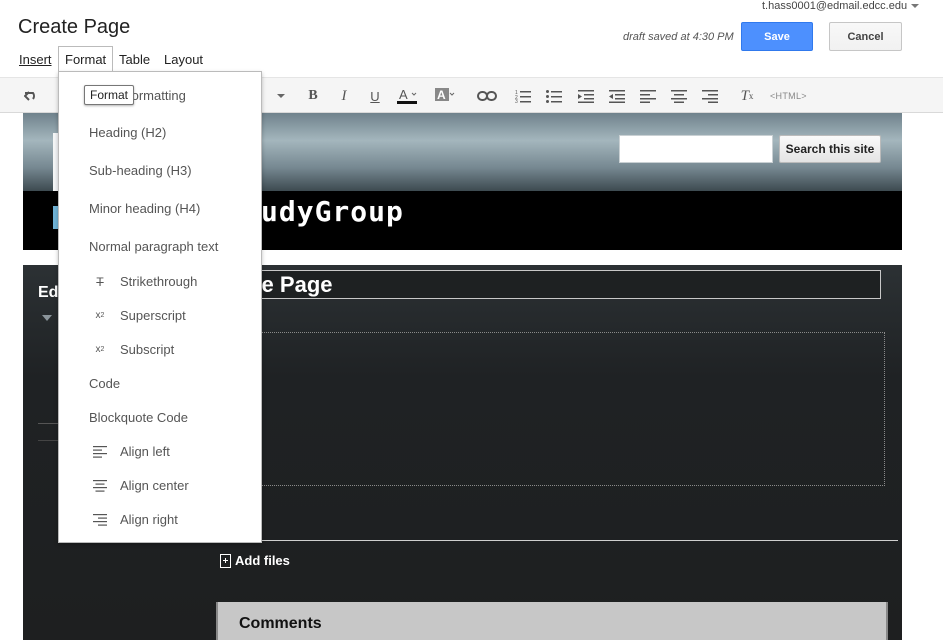  What do you see at coordinates (147, 349) in the screenshot?
I see `format-subscript-label: Subscript` at bounding box center [147, 349].